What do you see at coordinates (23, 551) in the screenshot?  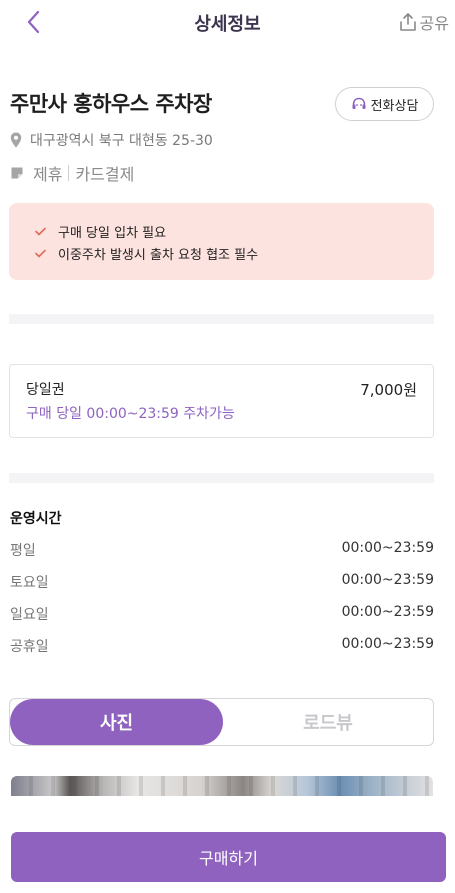 I see `hours-day: 평일` at bounding box center [23, 551].